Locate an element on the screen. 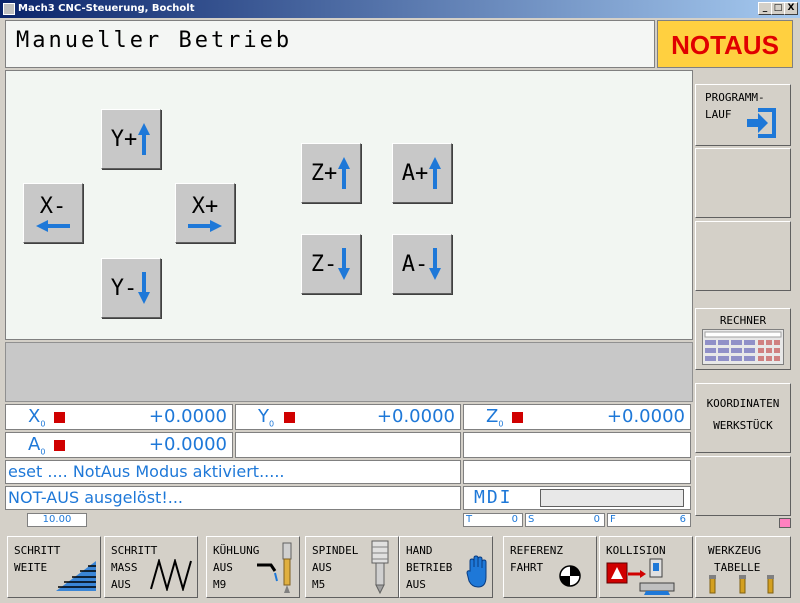  softkey-kollision: KOLLISION is located at coordinates (646, 567).